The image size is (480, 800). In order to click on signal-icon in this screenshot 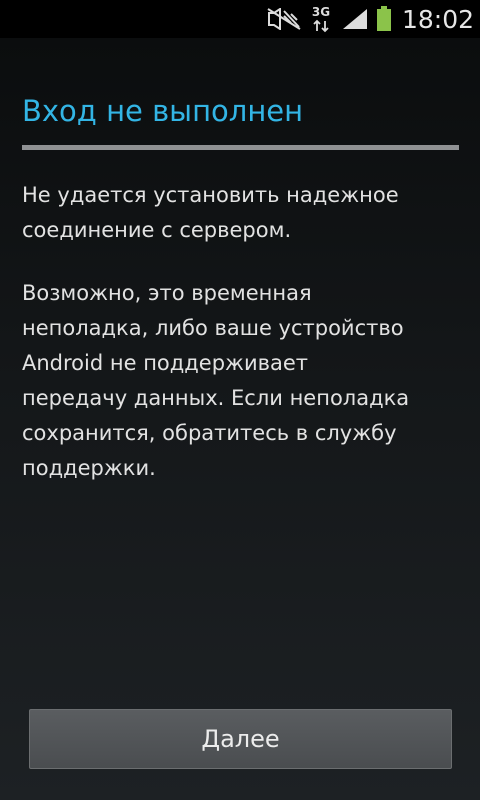, I will do `click(355, 19)`.